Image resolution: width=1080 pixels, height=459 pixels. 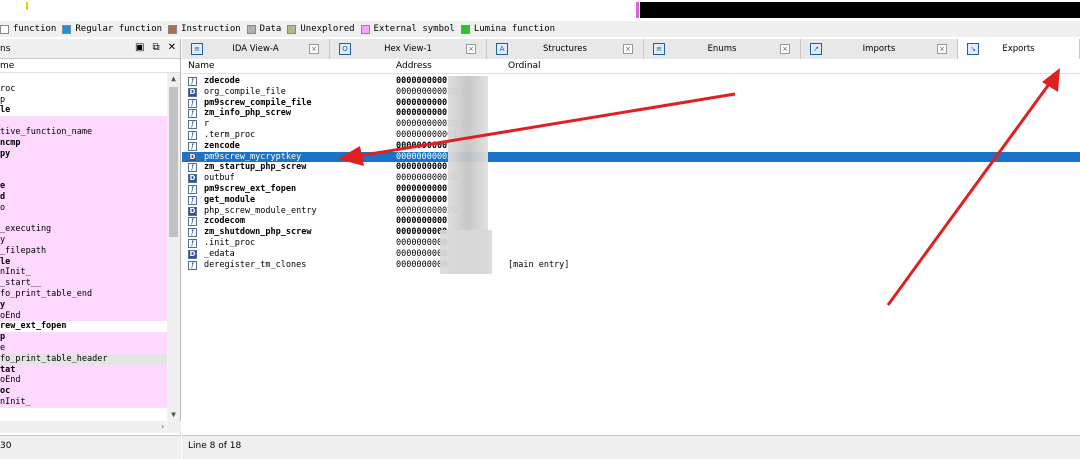 What do you see at coordinates (83, 283) in the screenshot?
I see `function-list-item: _start__` at bounding box center [83, 283].